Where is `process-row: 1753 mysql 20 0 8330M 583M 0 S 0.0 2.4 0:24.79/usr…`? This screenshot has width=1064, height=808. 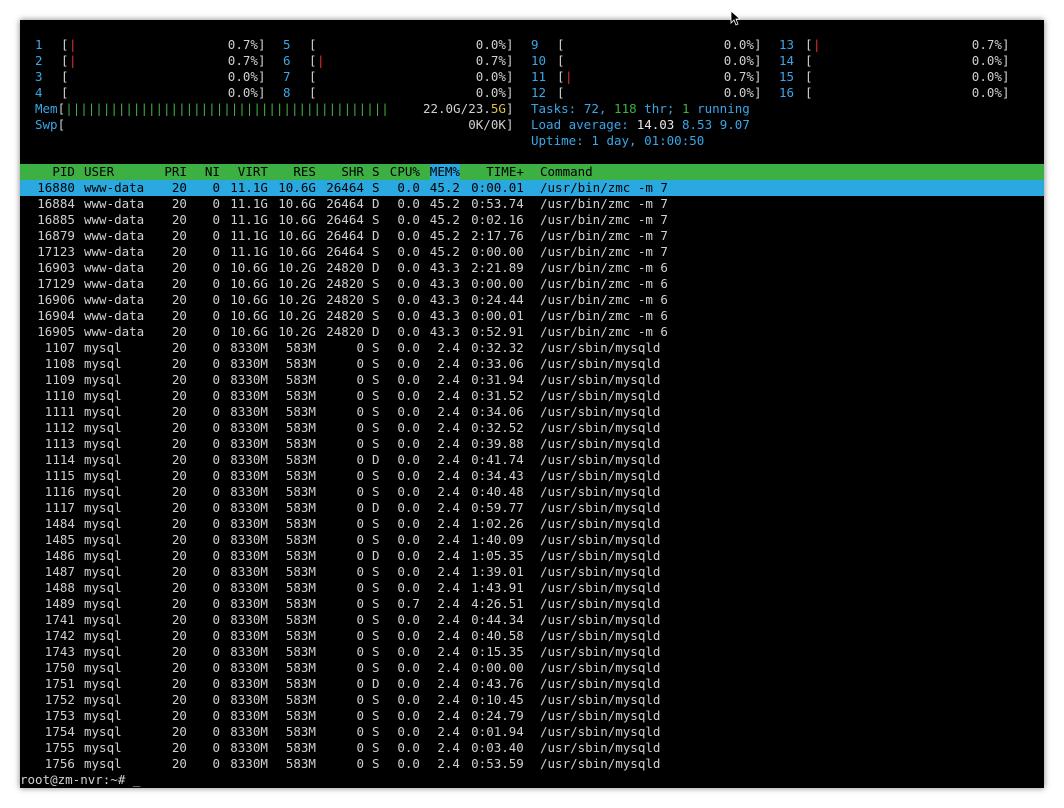 process-row: 1753 mysql 20 0 8330M 583M 0 S 0.0 2.4 0:24.79/usr… is located at coordinates (532, 716).